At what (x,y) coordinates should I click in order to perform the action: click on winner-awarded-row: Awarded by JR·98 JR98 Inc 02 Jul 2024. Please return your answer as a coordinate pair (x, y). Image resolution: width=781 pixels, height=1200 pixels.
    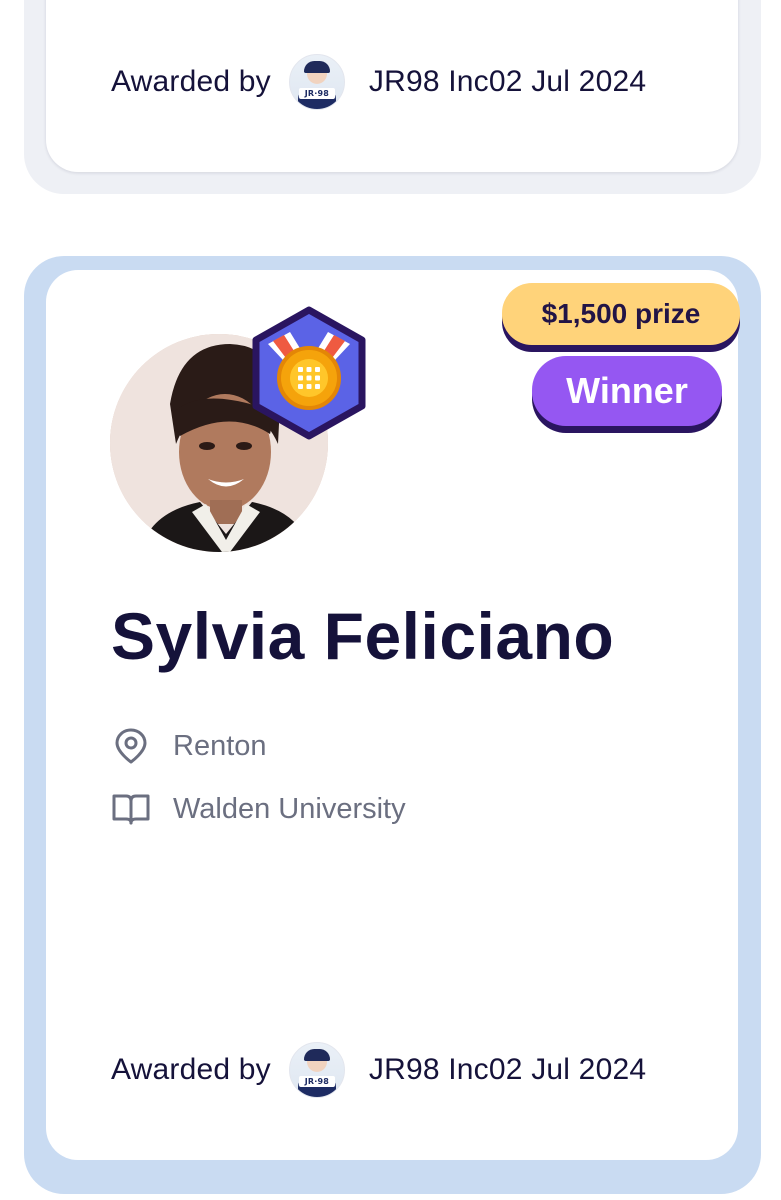
    Looking at the image, I should click on (378, 1070).